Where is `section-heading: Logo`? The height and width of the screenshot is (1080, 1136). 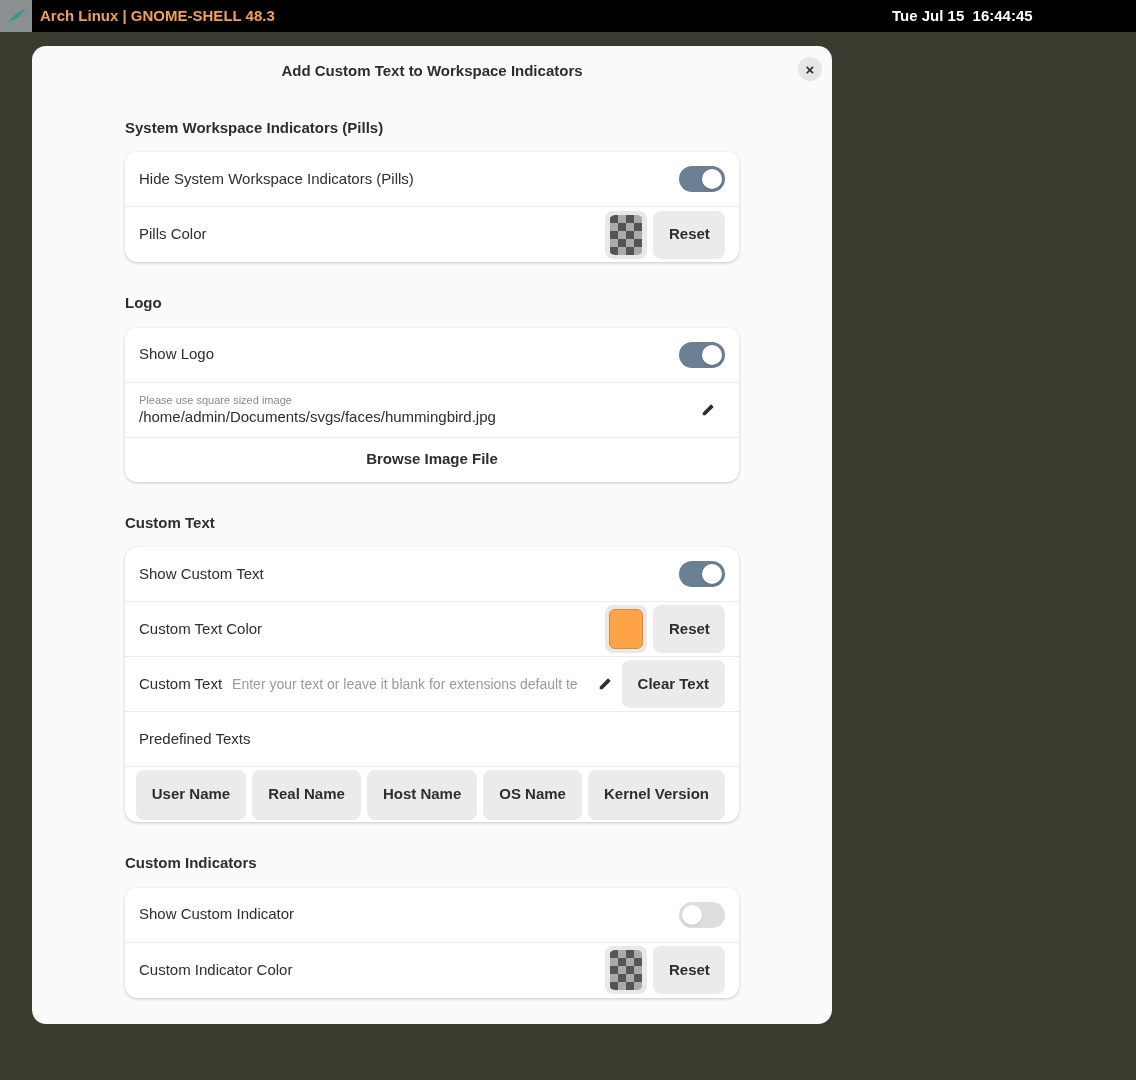 section-heading: Logo is located at coordinates (144, 303).